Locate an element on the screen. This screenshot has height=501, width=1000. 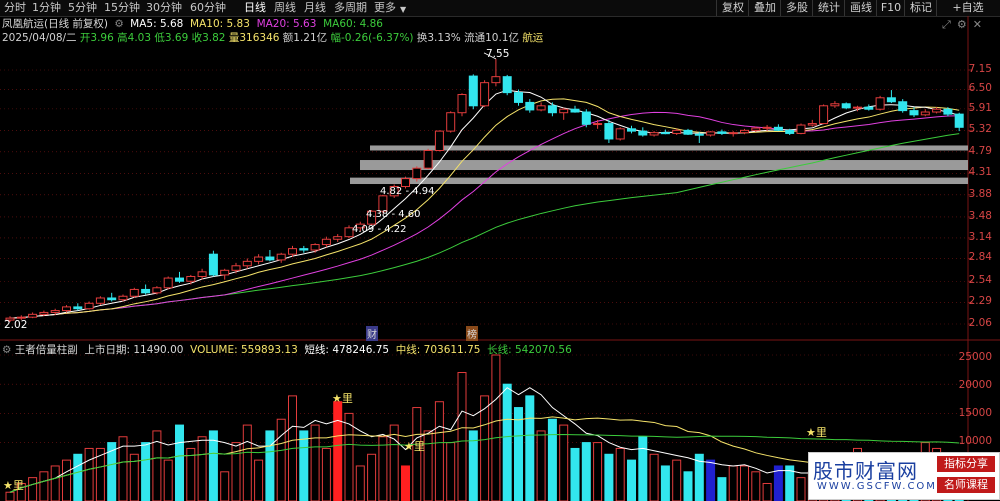
price-tick-label: 2.06 is located at coordinates (980, 323).